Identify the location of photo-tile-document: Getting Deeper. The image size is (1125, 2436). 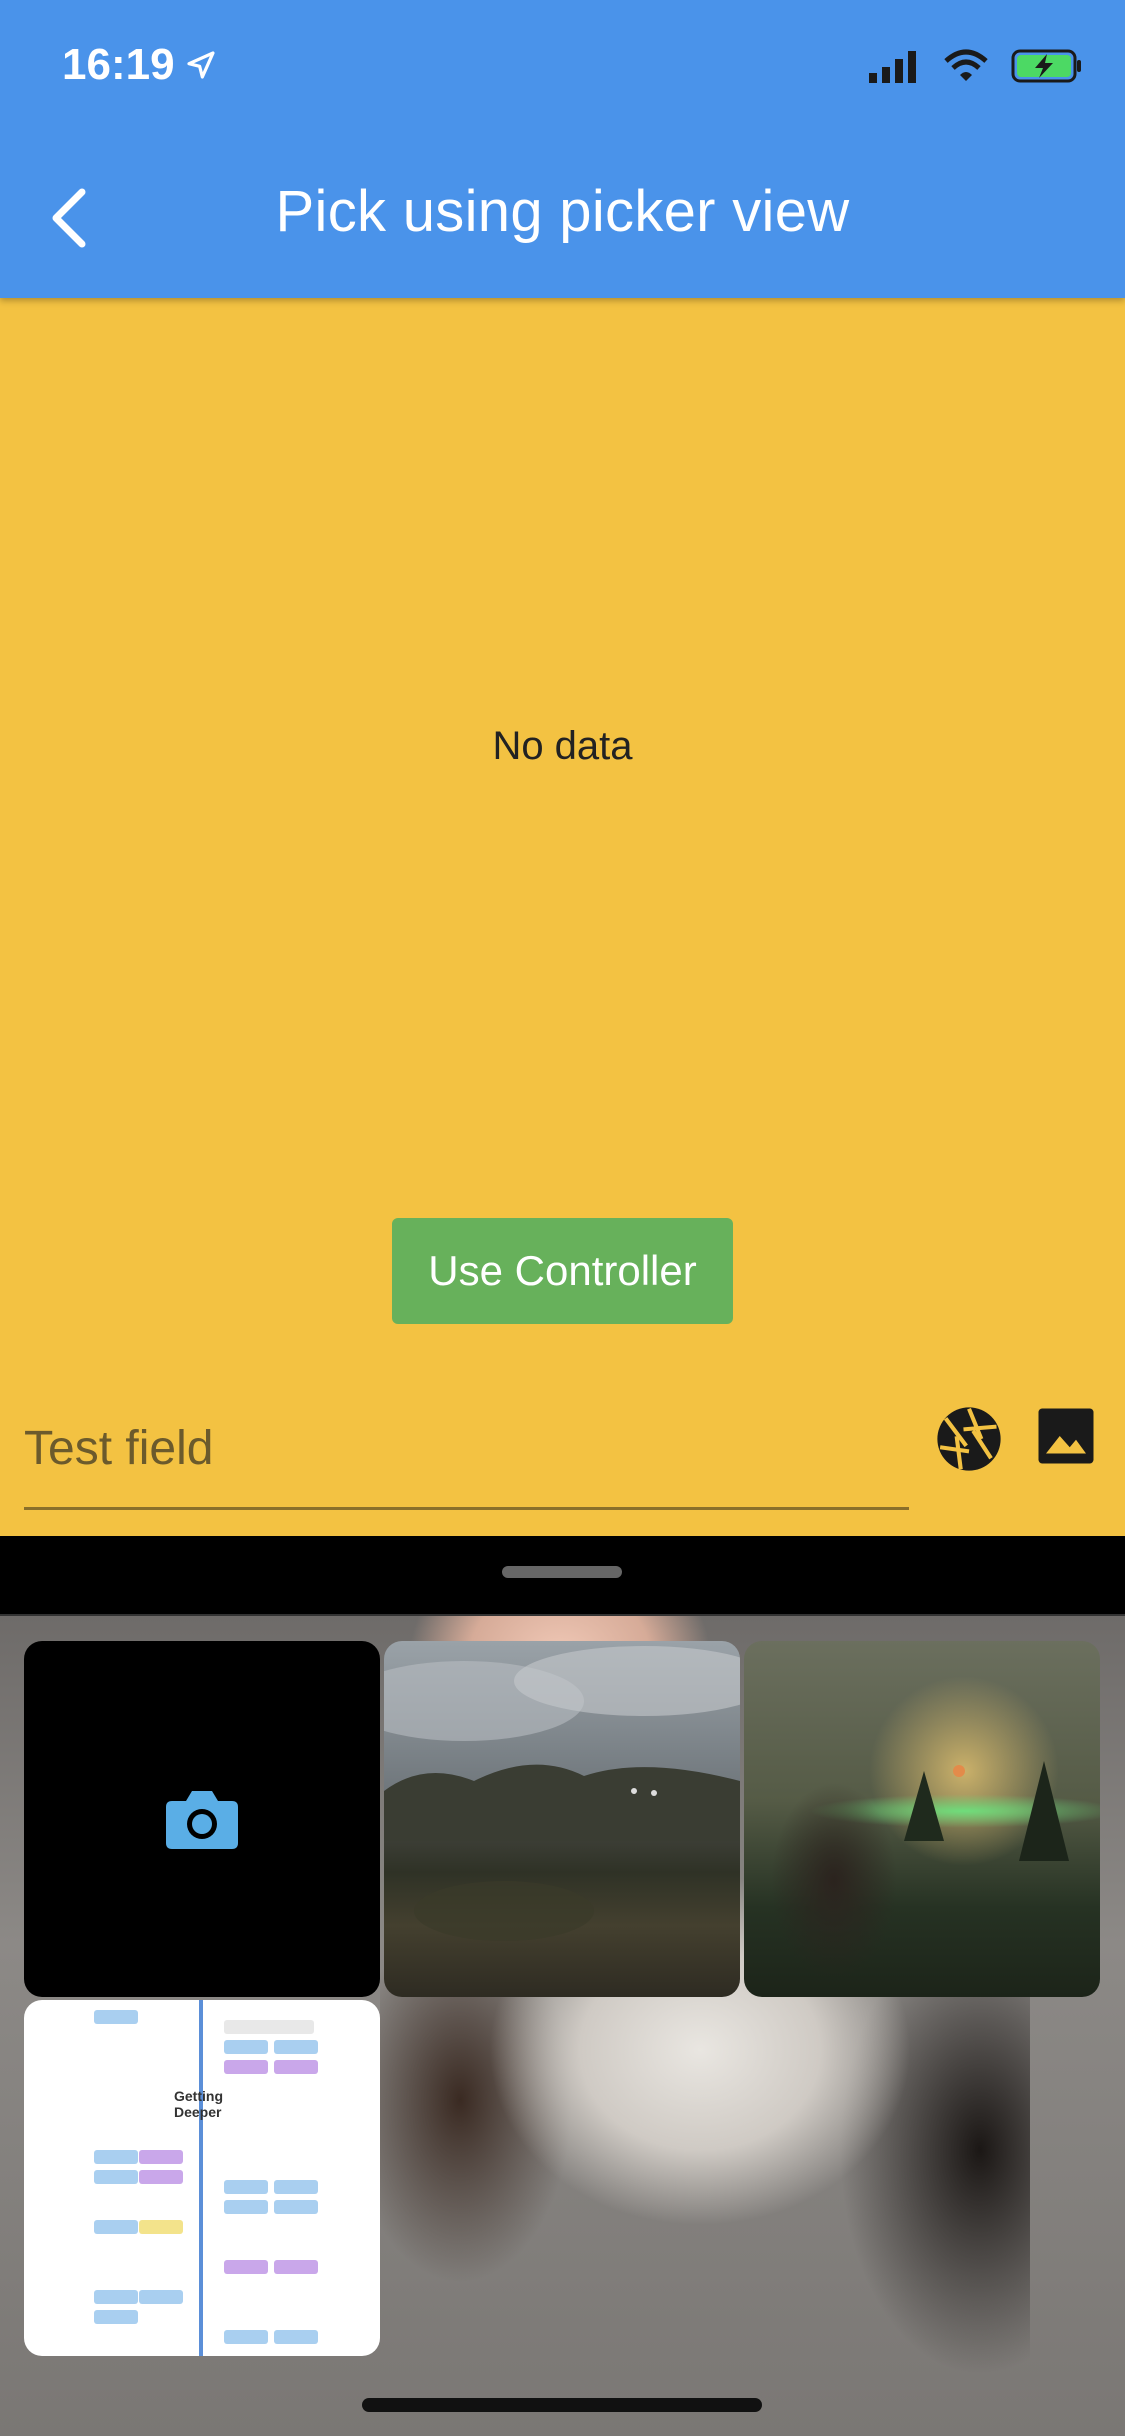
(202, 2178).